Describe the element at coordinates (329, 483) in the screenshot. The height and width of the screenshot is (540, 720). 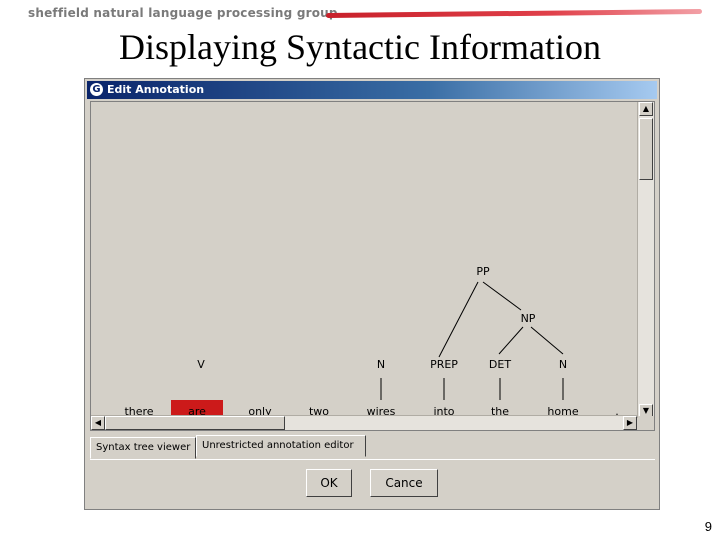
I see `ok-button: OK` at that location.